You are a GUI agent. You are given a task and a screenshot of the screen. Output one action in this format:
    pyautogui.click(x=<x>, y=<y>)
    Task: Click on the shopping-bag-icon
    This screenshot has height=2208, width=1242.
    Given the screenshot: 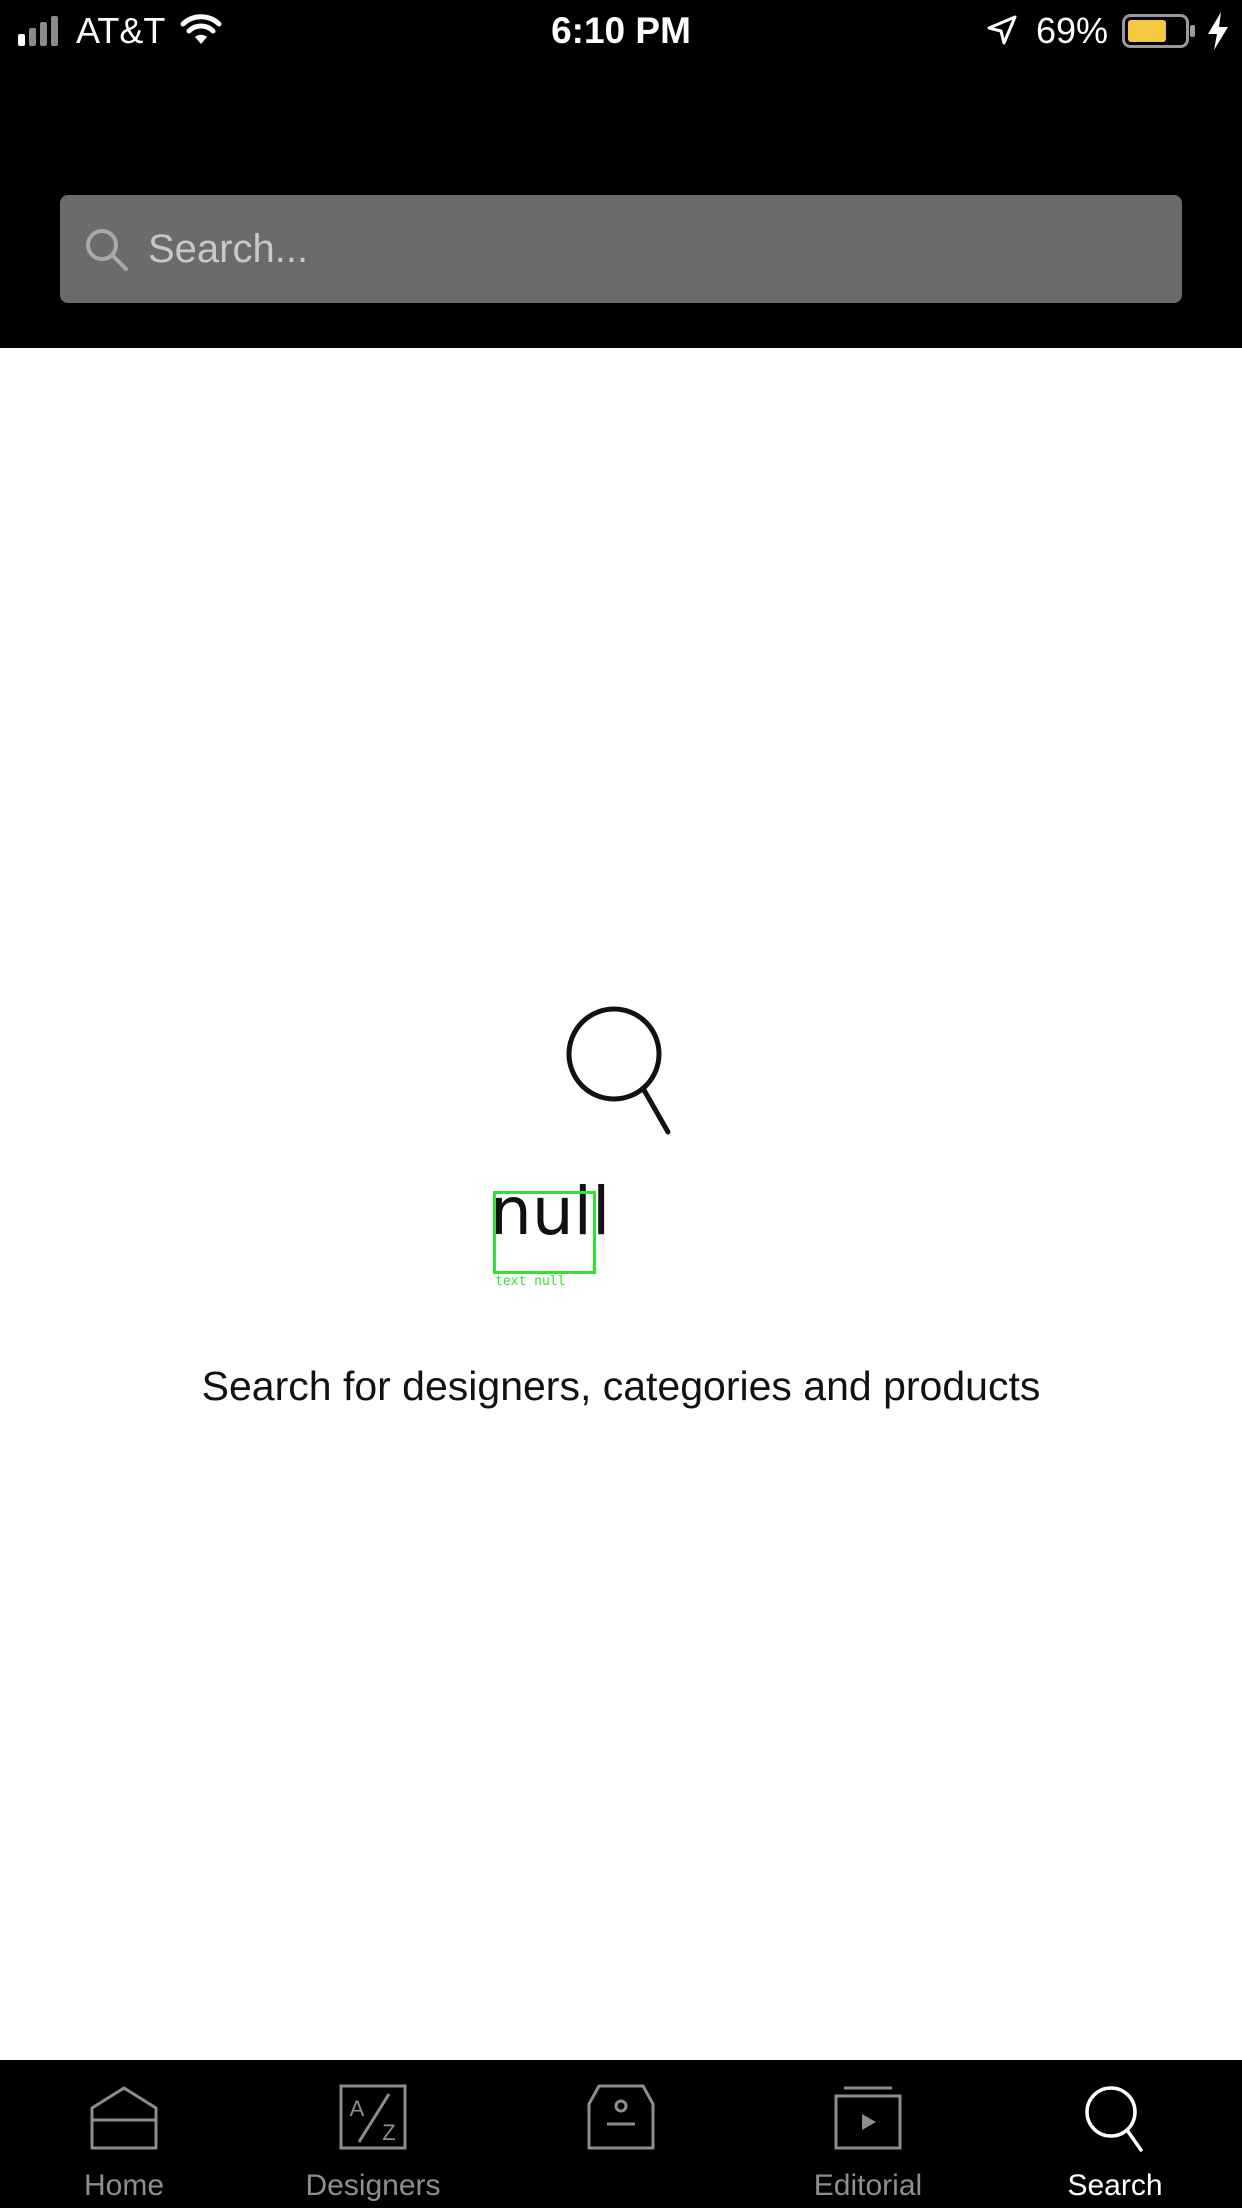 What is the action you would take?
    pyautogui.click(x=621, y=2117)
    